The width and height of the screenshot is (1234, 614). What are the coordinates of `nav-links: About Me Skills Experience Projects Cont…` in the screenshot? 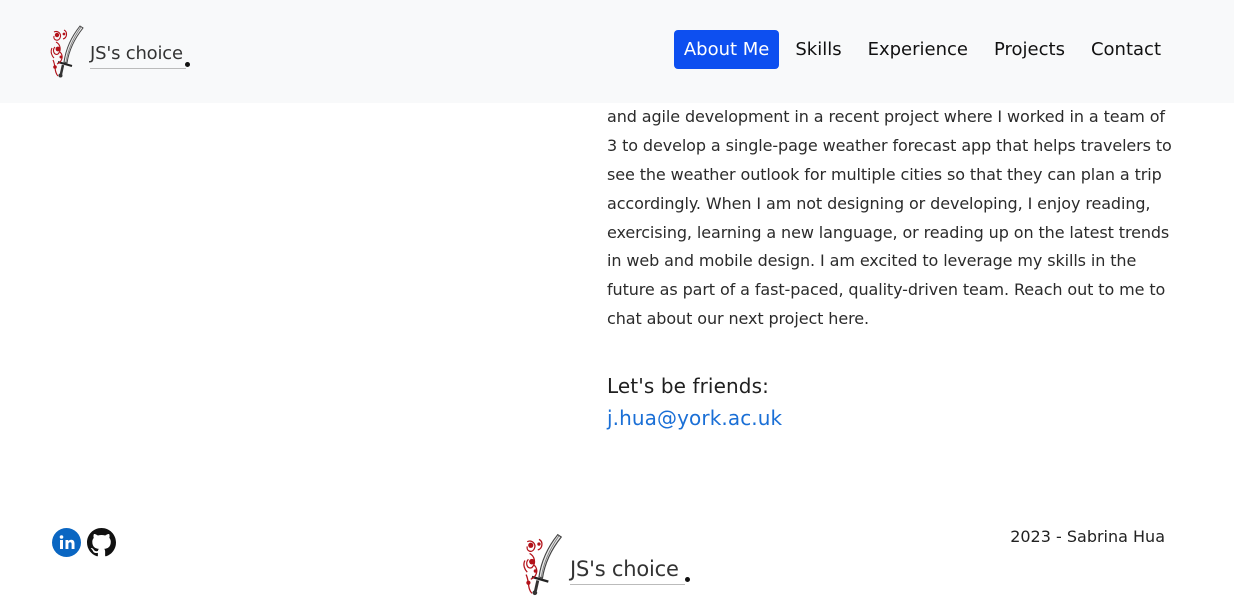 It's located at (923, 49).